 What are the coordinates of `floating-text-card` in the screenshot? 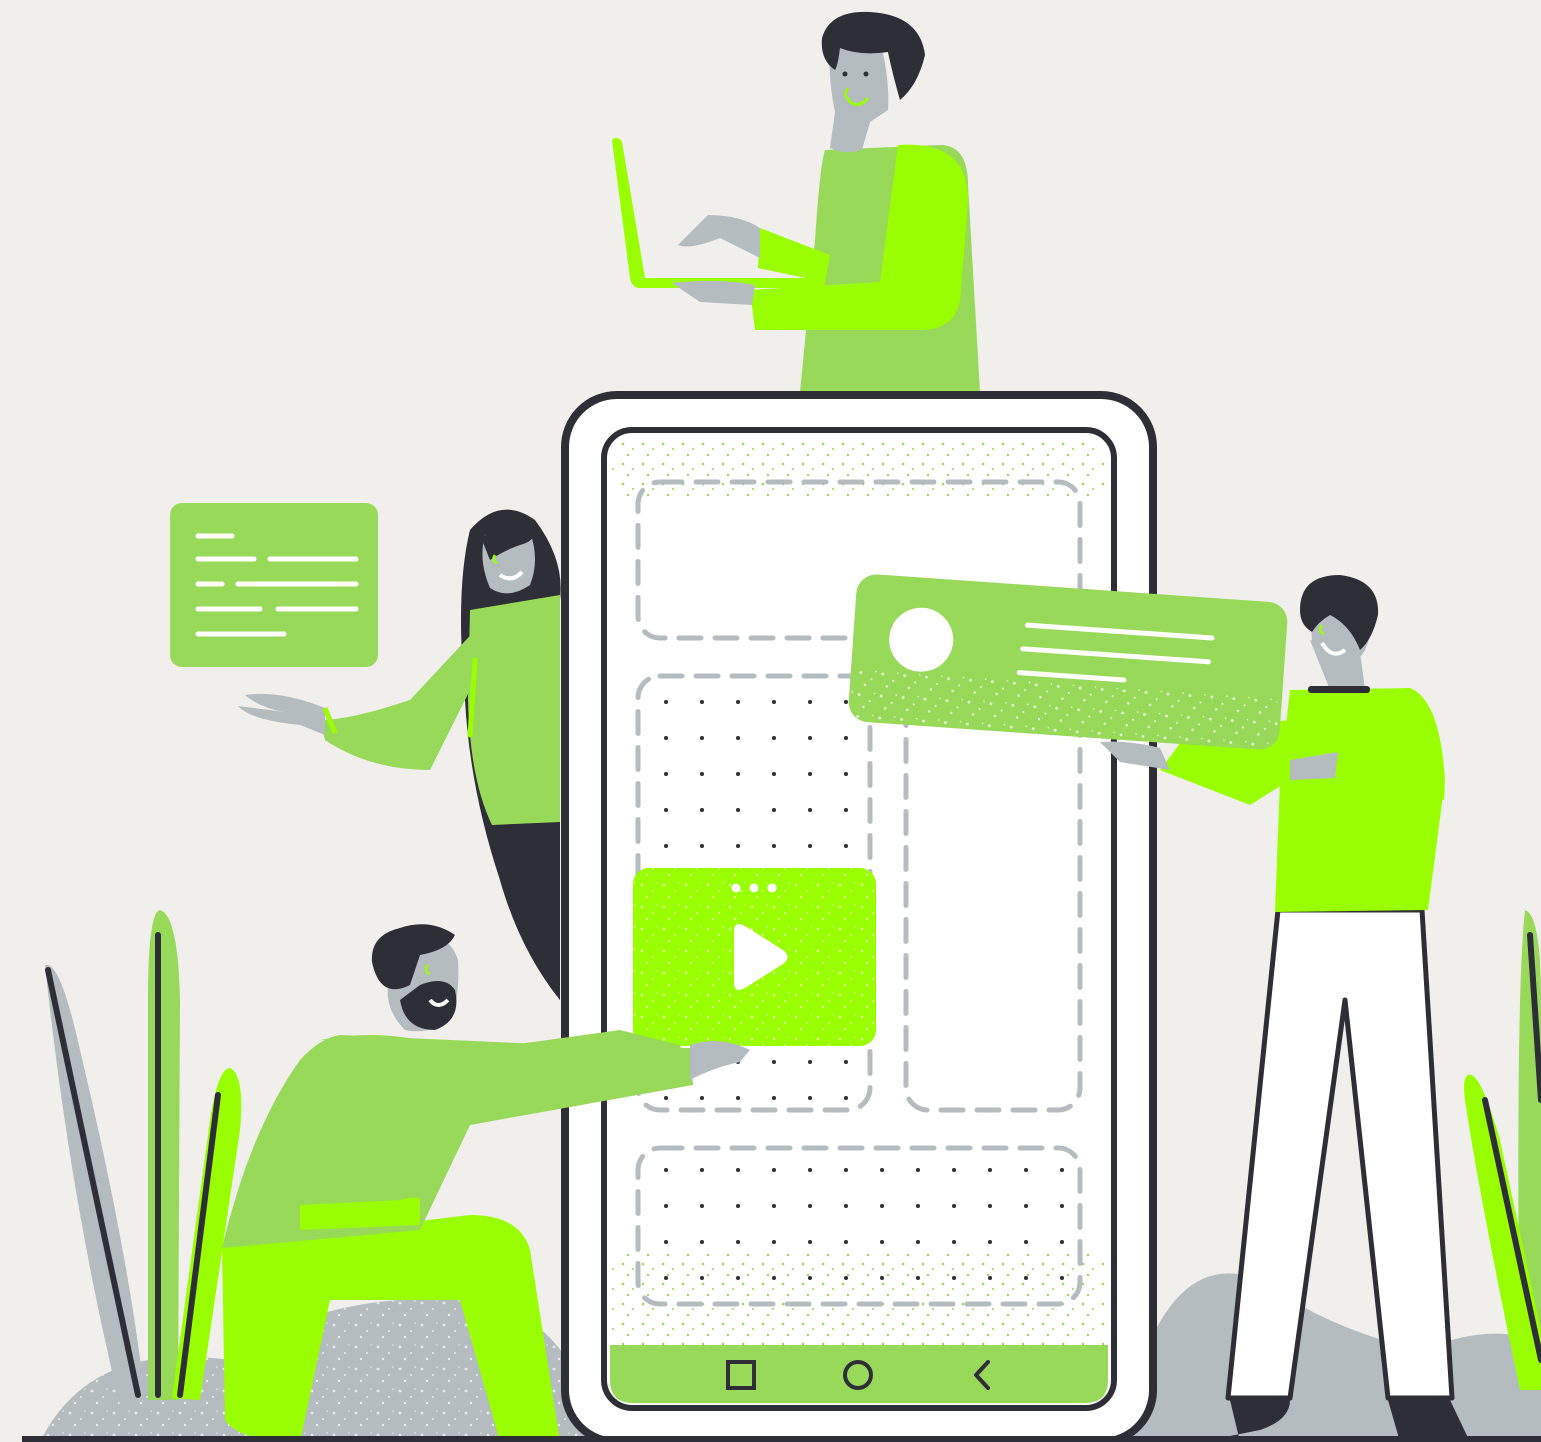 It's located at (274, 585).